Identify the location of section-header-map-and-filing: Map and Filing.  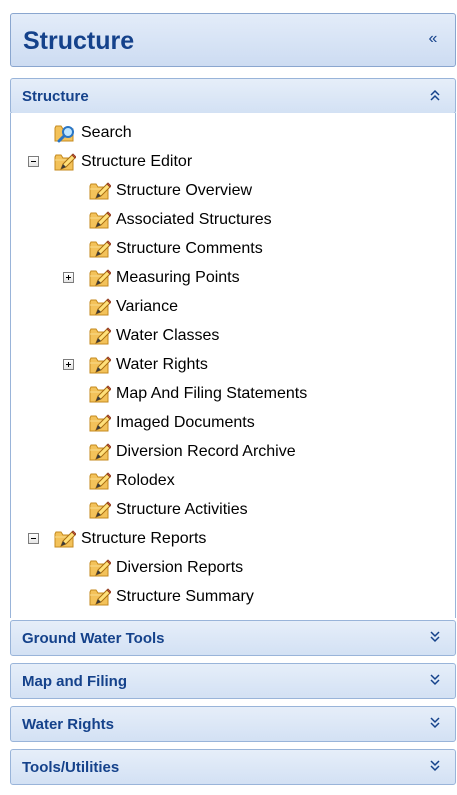
(233, 681).